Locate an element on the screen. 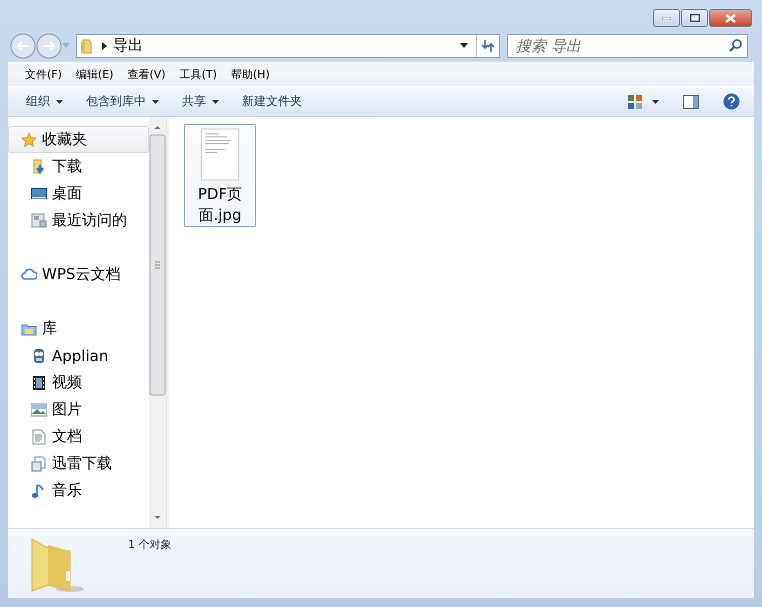 Image resolution: width=762 pixels, height=607 pixels. search-icon is located at coordinates (735, 45).